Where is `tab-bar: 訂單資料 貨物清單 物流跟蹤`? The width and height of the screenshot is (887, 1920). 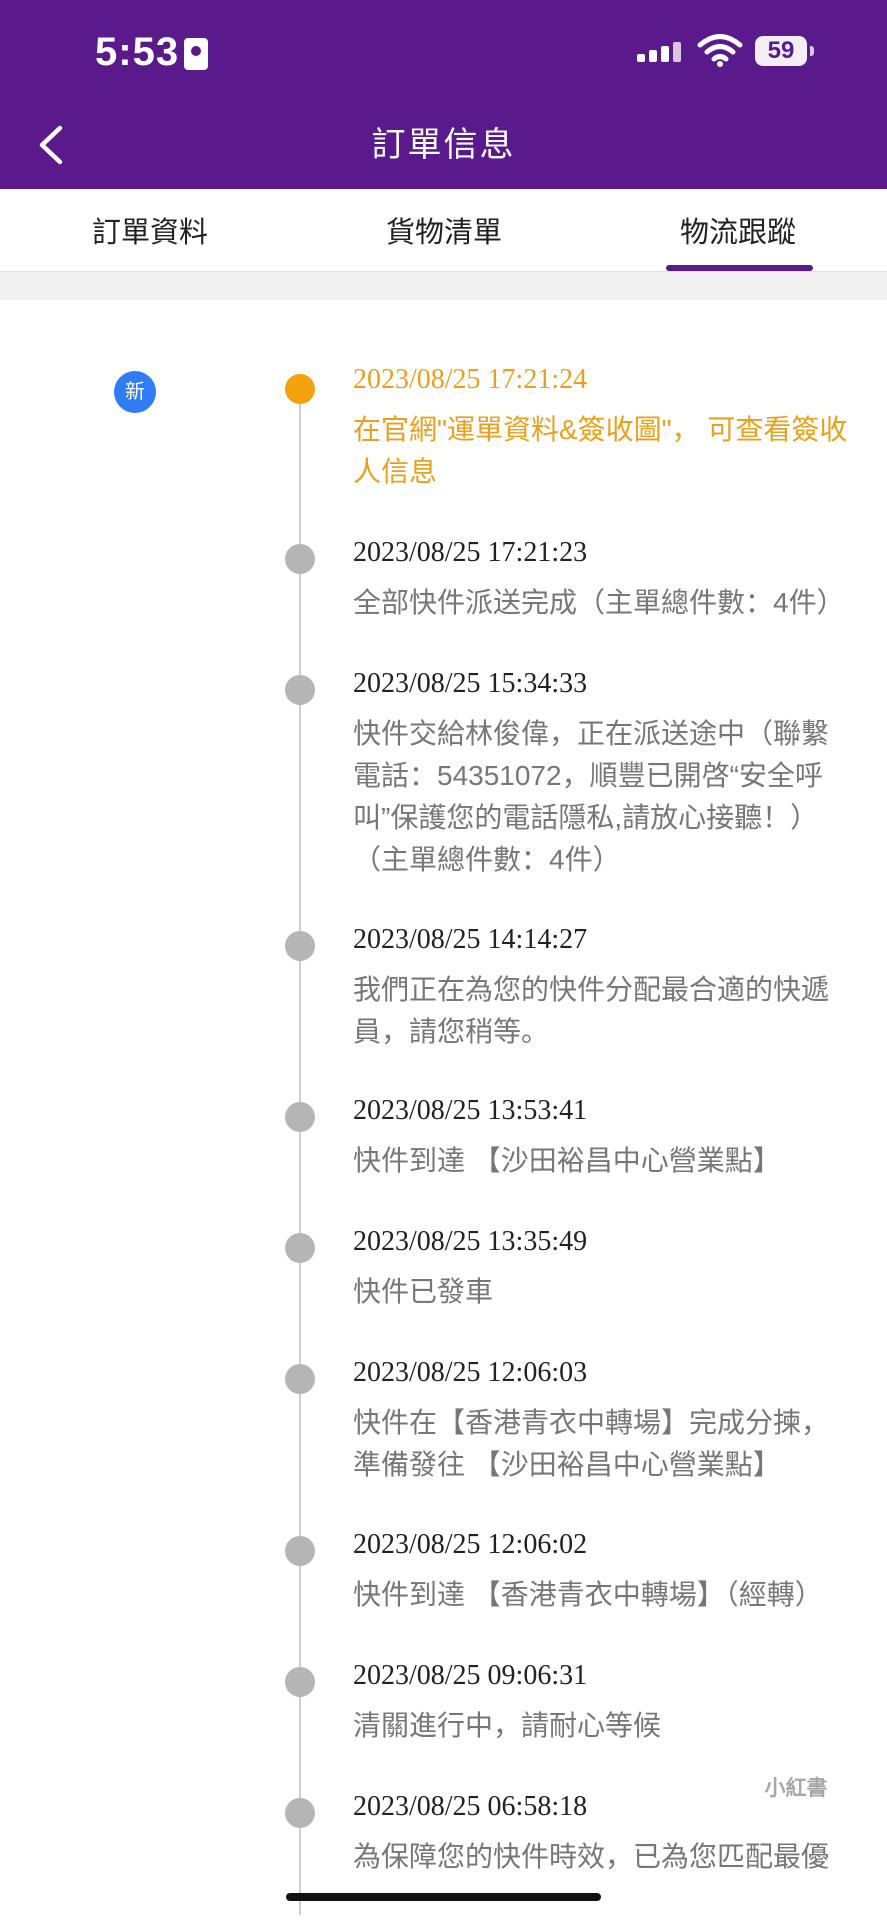 tab-bar: 訂單資料 貨物清單 物流跟蹤 is located at coordinates (443, 230).